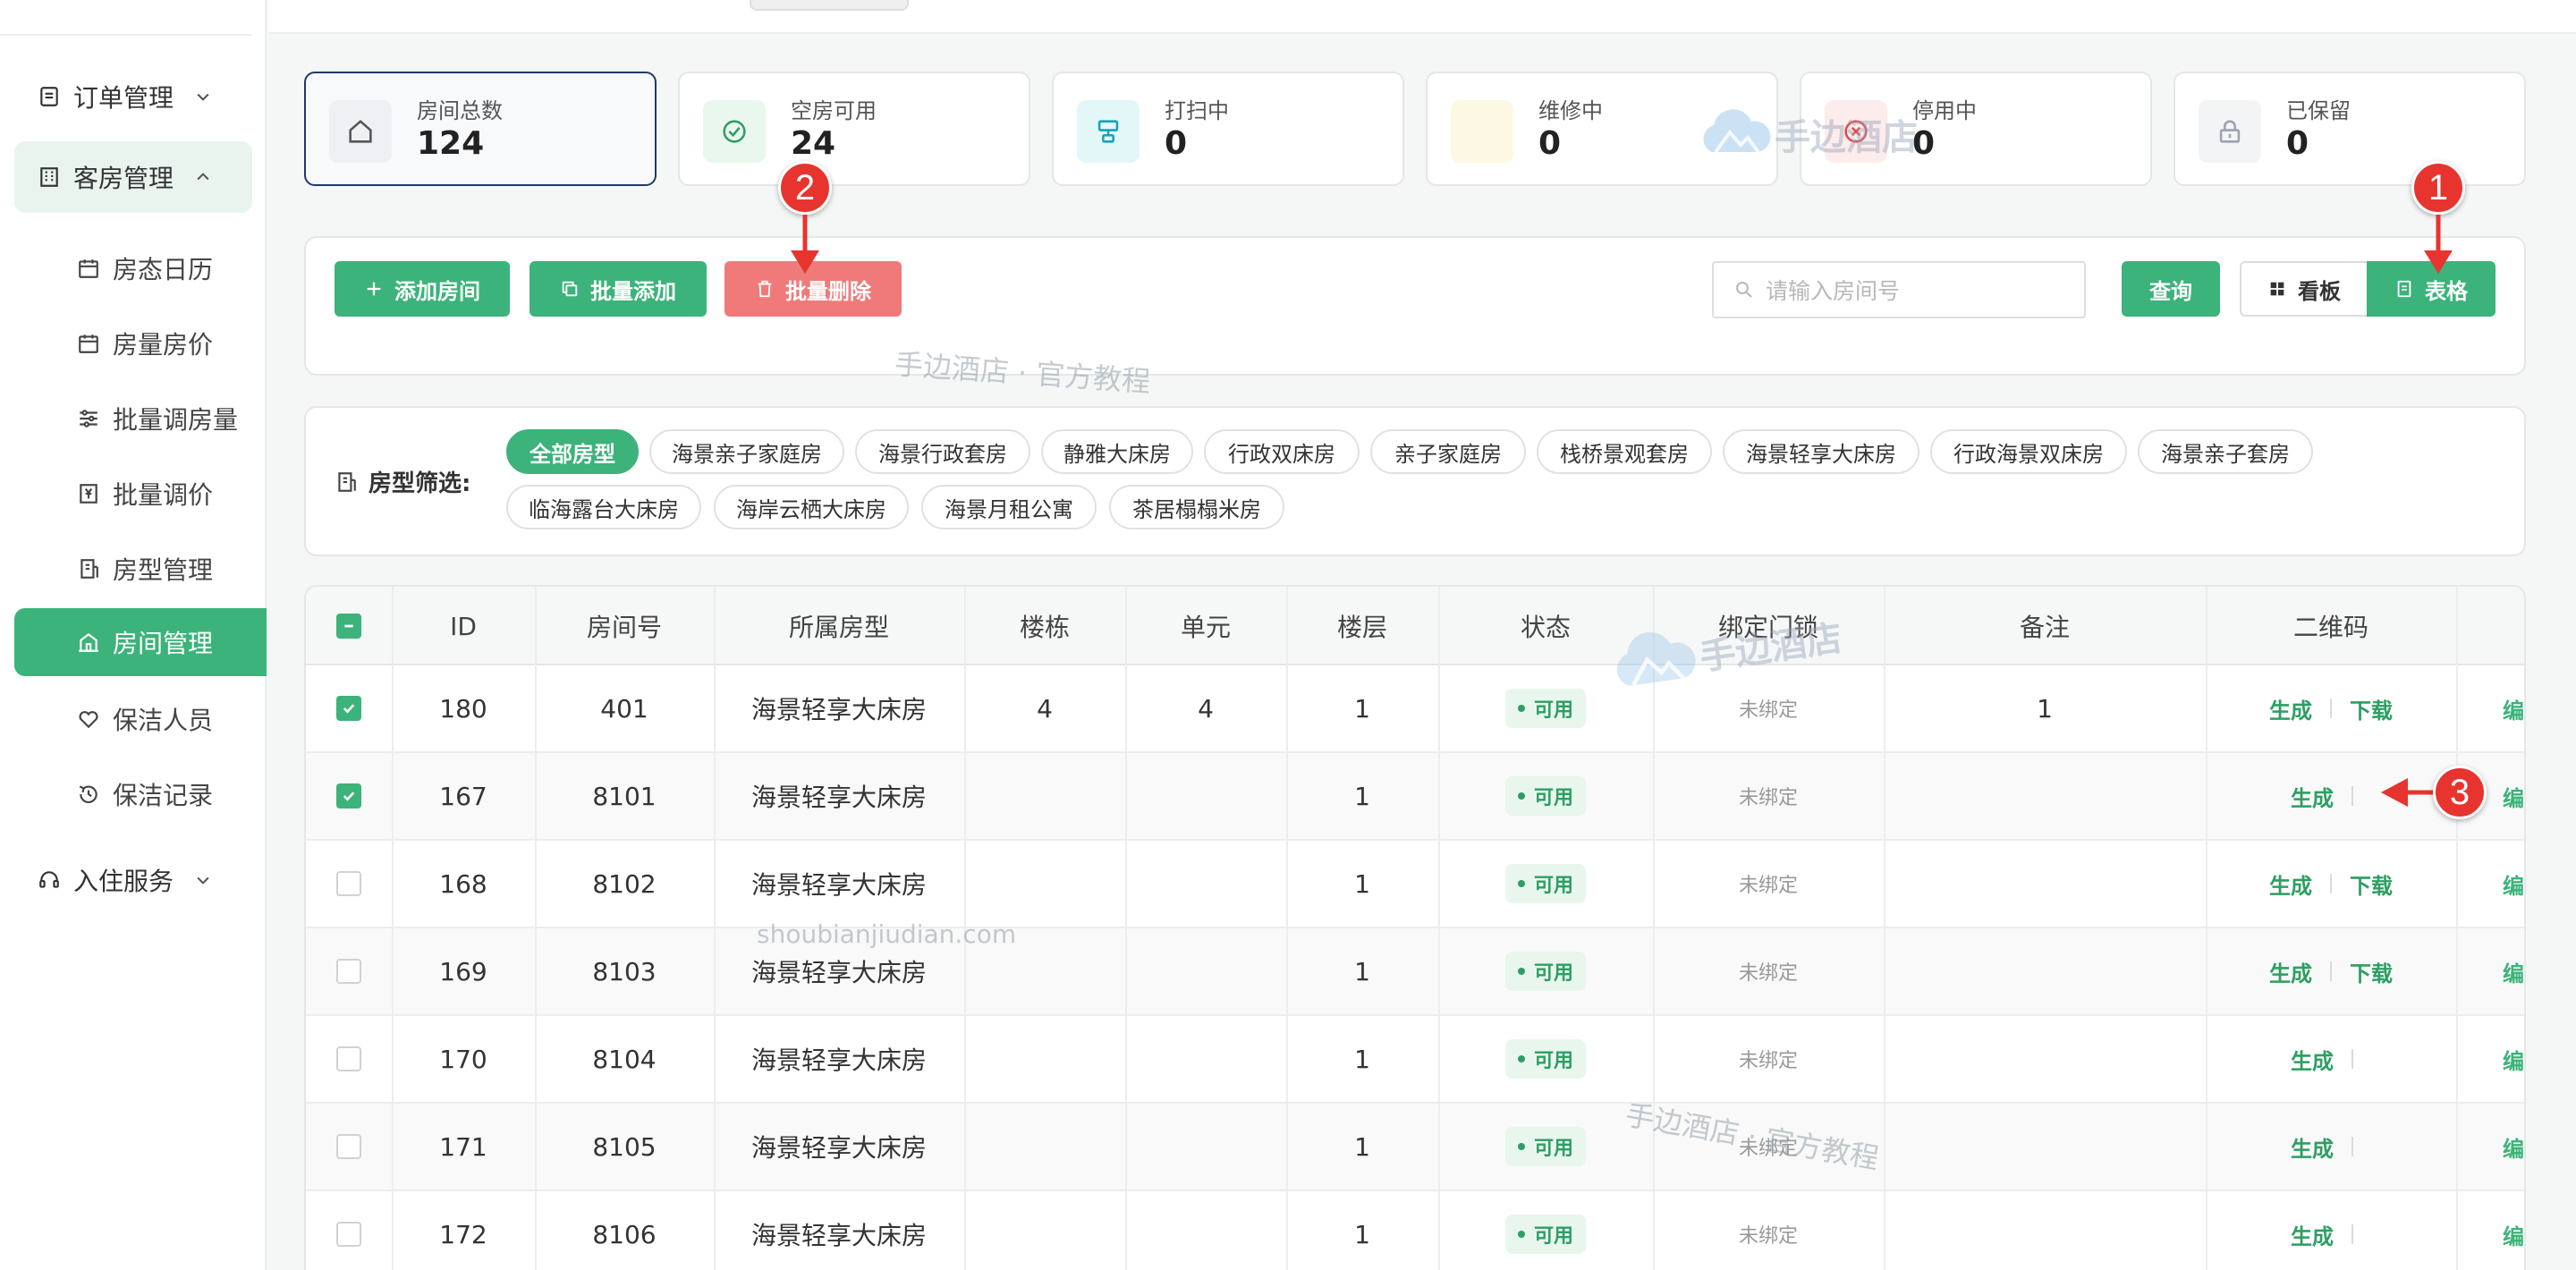  Describe the element at coordinates (2446, 291) in the screenshot. I see `view-table-label: 表格` at that location.